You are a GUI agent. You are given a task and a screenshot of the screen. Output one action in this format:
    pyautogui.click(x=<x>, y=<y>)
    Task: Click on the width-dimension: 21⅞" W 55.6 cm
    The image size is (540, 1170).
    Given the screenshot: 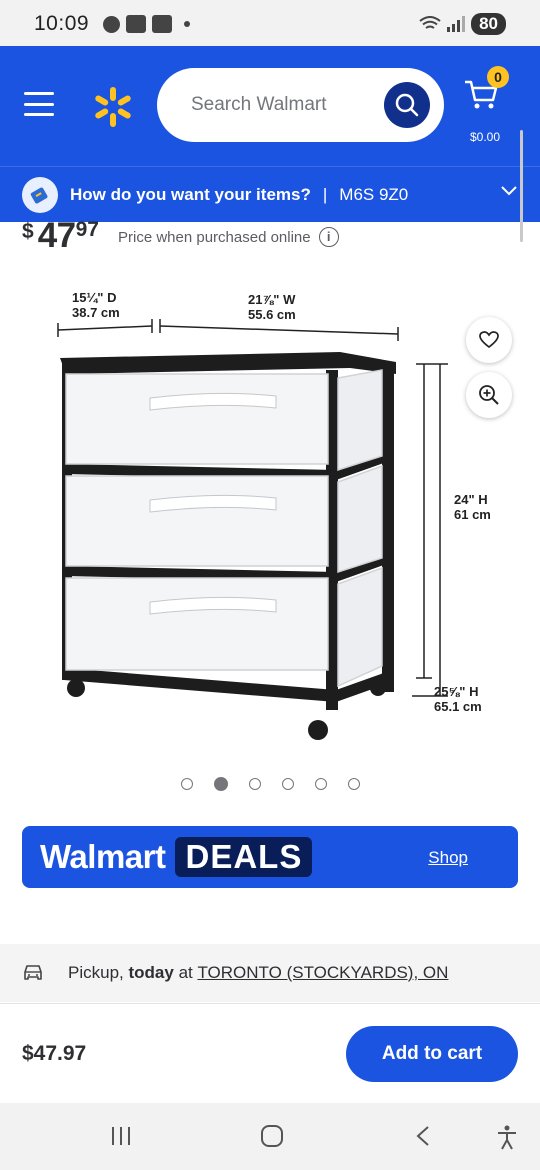 What is the action you would take?
    pyautogui.click(x=272, y=307)
    